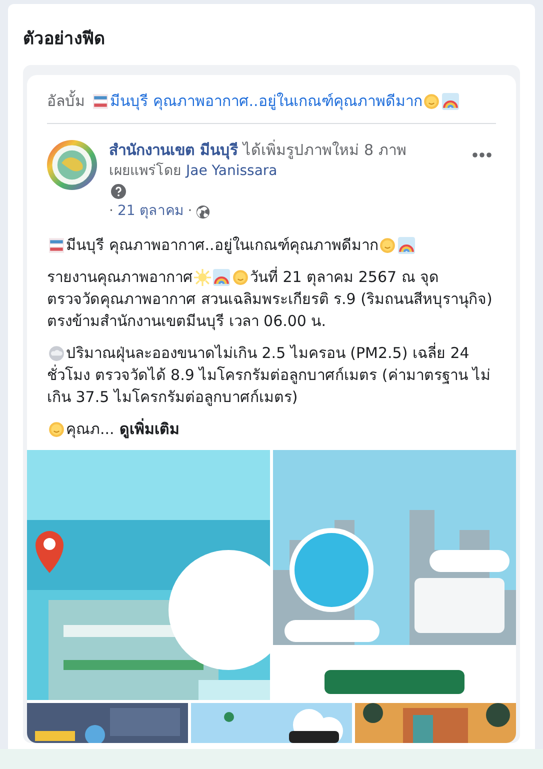  Describe the element at coordinates (203, 211) in the screenshot. I see `globe-icon` at that location.